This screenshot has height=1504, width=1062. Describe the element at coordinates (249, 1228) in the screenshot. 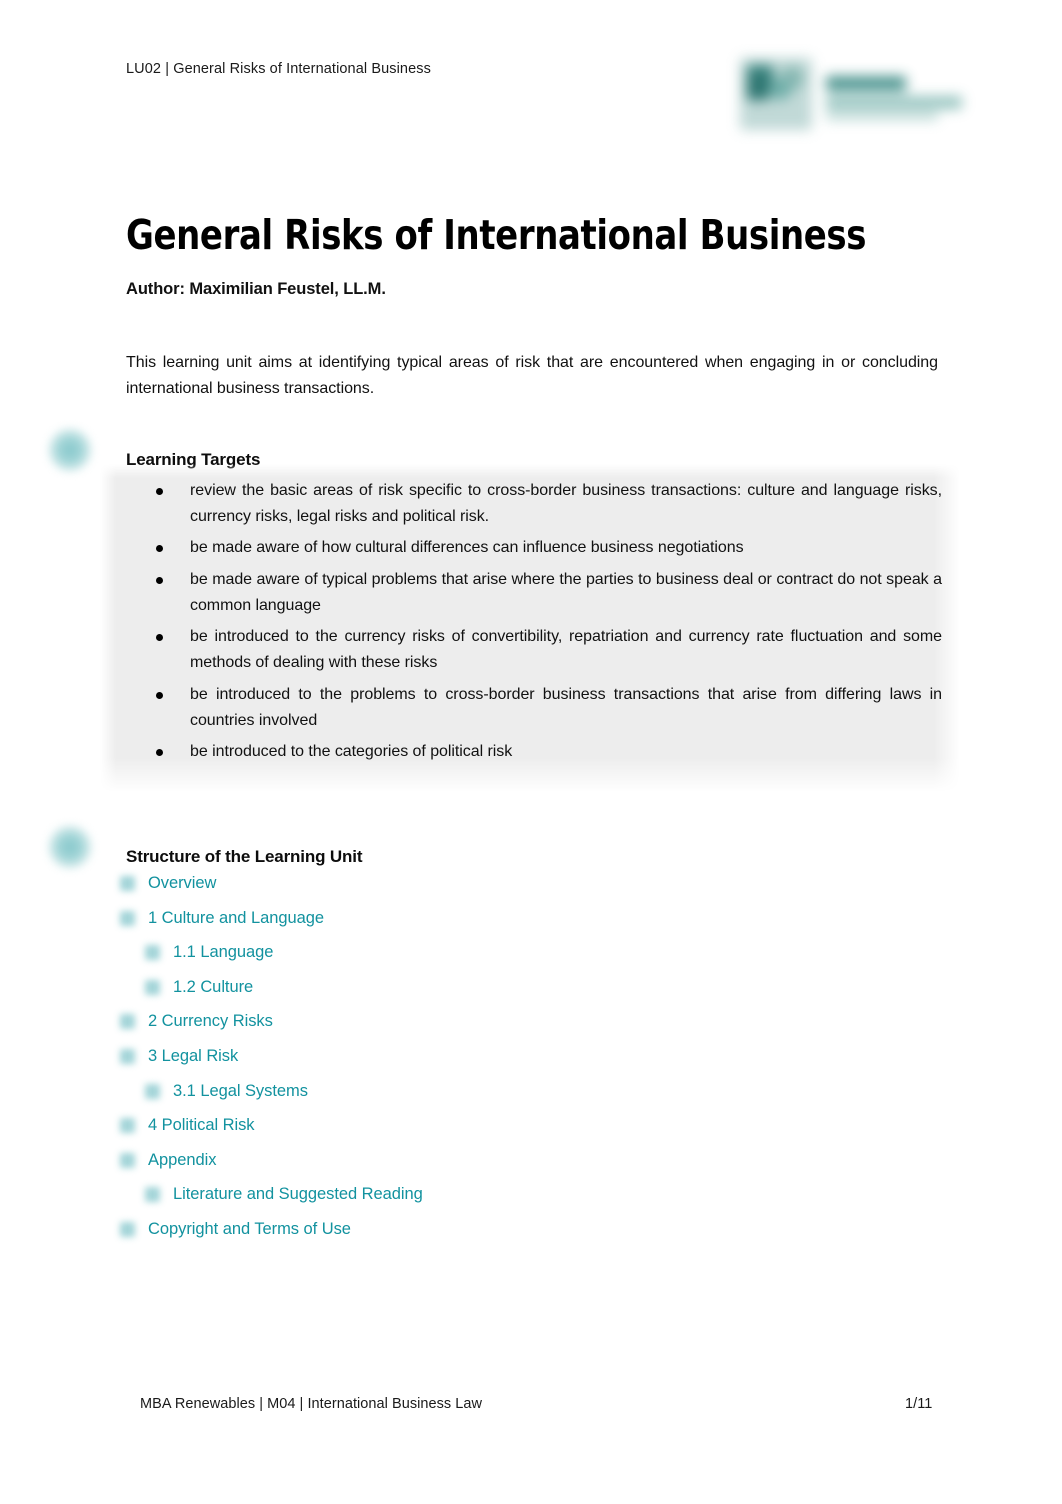

I see `toc-item-label: Copyright and Terms of Use` at that location.